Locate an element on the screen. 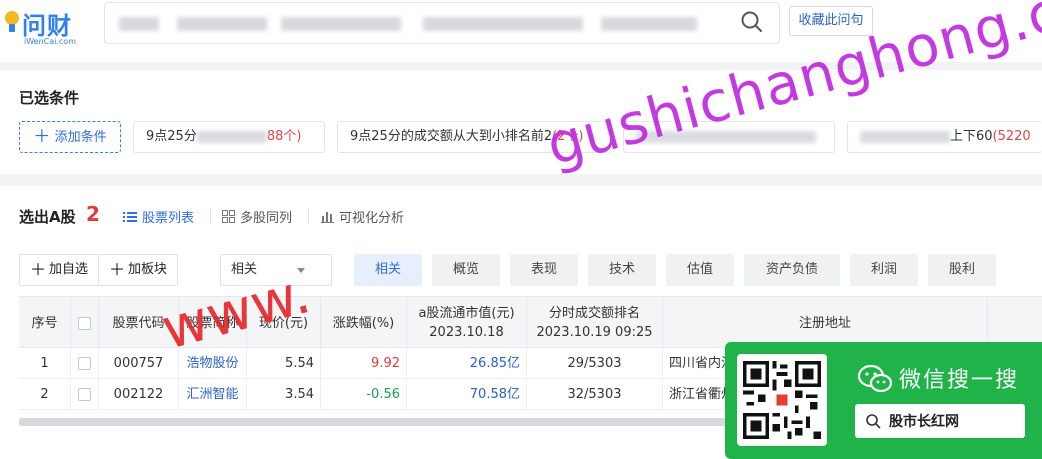  filter-tab-technical: 技术 is located at coordinates (622, 270).